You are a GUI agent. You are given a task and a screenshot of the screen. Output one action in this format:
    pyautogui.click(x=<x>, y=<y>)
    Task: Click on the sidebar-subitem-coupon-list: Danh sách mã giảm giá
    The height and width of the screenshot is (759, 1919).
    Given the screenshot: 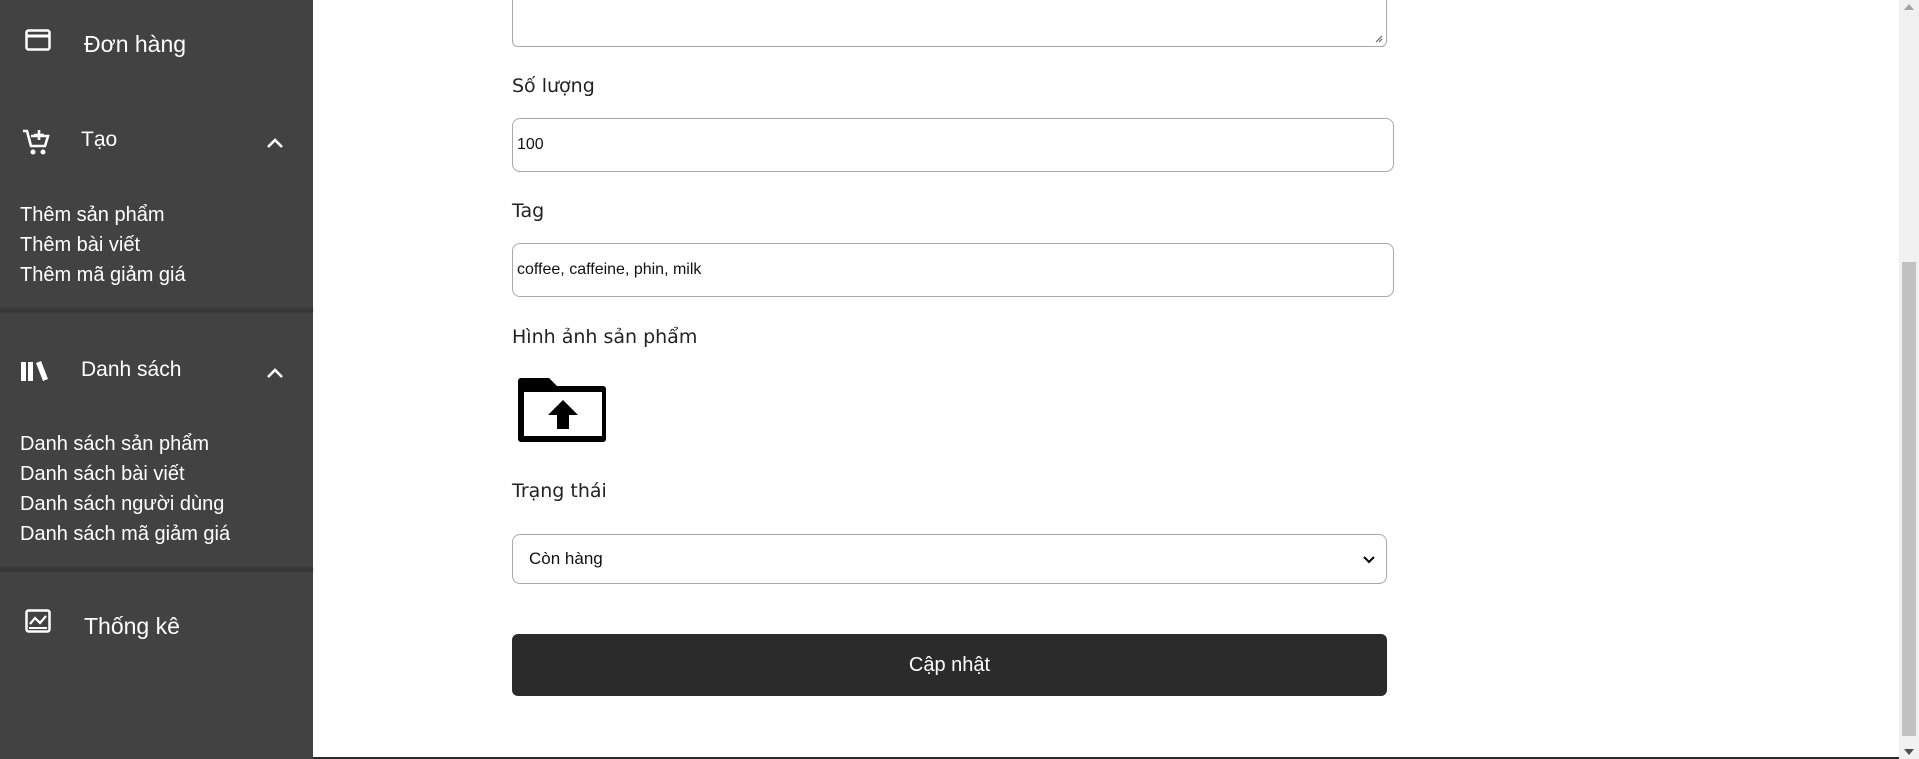 What is the action you would take?
    pyautogui.click(x=125, y=534)
    